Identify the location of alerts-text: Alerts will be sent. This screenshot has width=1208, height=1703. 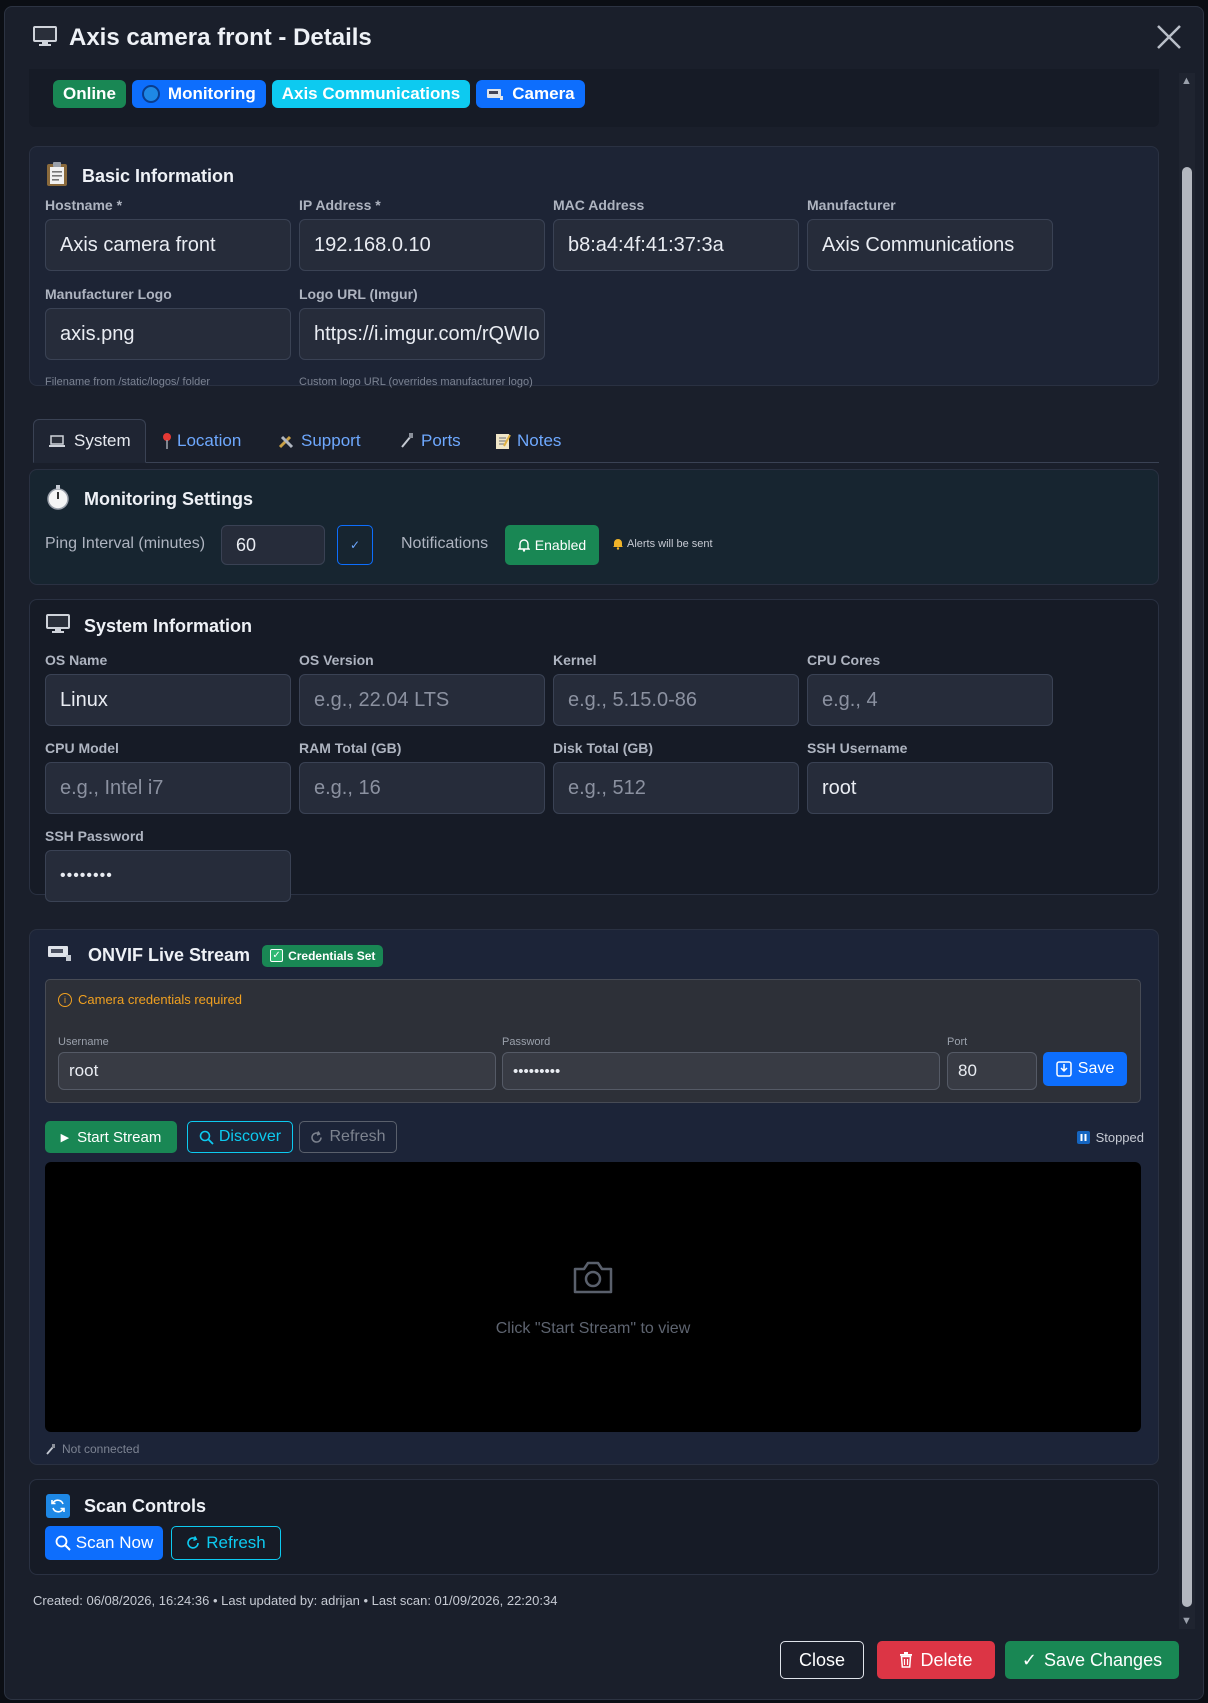
(670, 544).